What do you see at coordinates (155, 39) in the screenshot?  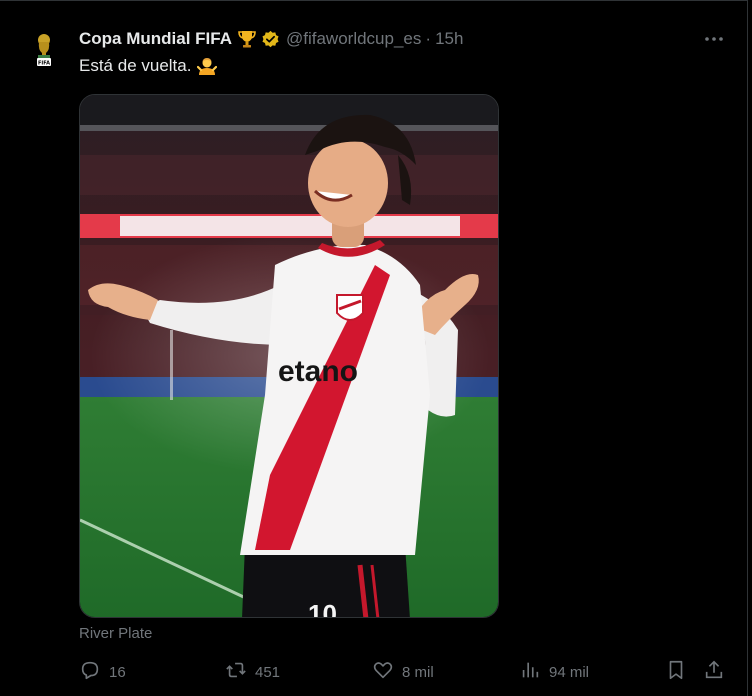 I see `account-name: Copa Mundial FIFA` at bounding box center [155, 39].